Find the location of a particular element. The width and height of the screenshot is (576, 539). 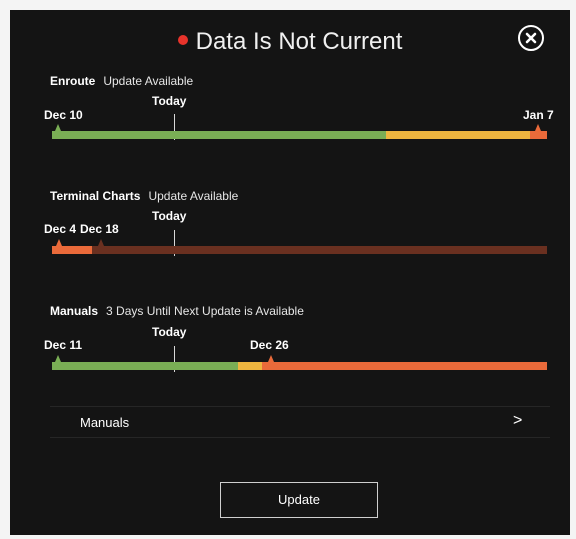

dialog-title: Data Is Not Current is located at coordinates (290, 42).